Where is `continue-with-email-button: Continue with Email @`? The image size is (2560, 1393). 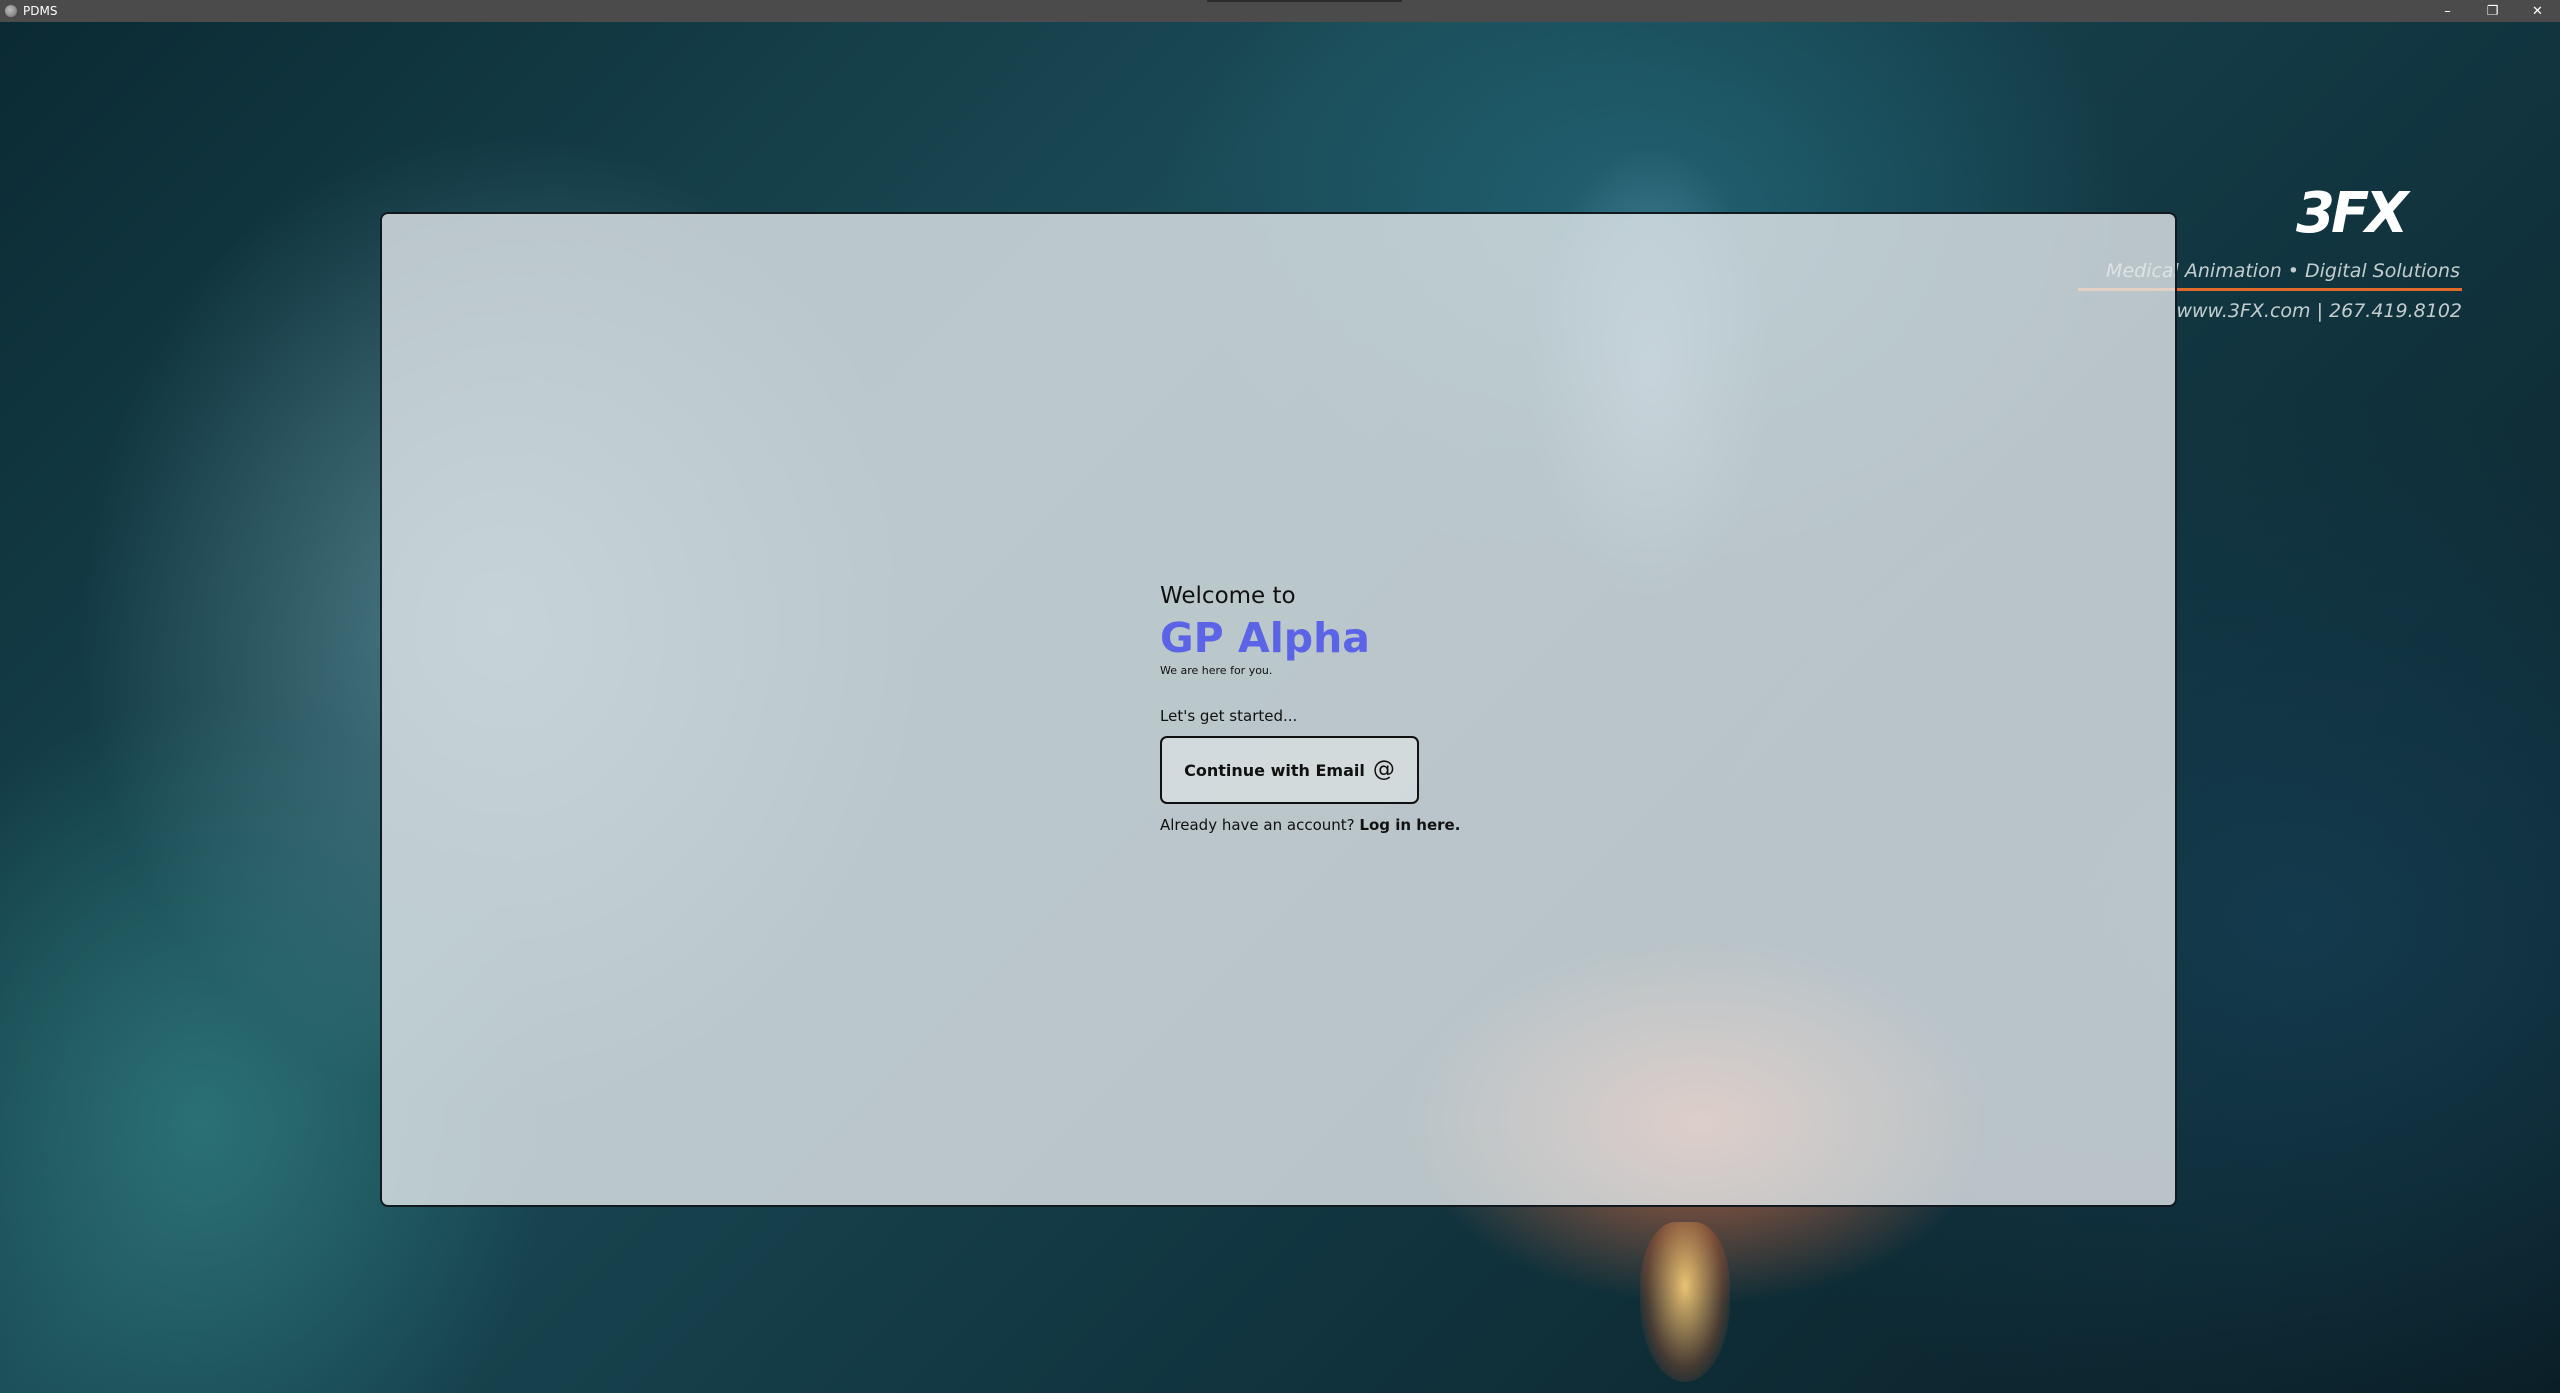
continue-with-email-button: Continue with Email @ is located at coordinates (1289, 770).